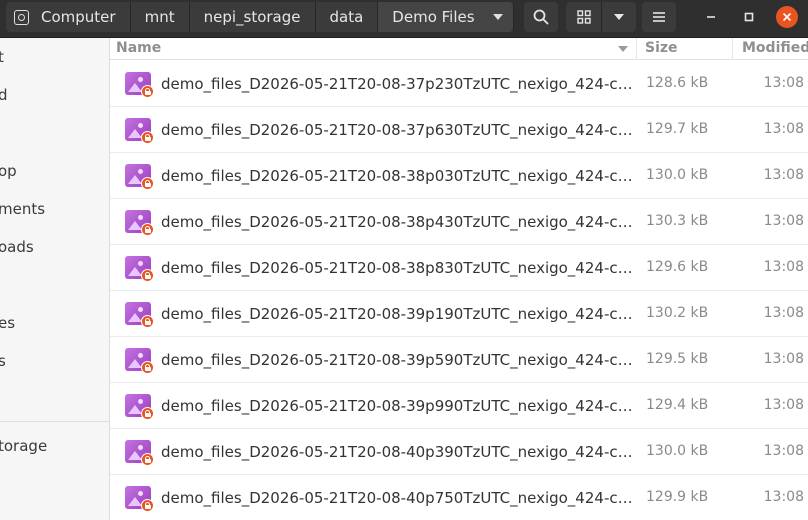  I want to click on close-button, so click(787, 17).